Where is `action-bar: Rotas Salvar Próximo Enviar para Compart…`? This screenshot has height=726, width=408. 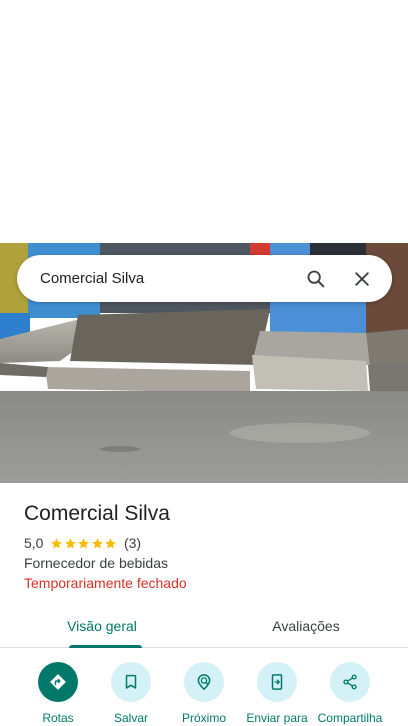
action-bar: Rotas Salvar Próximo Enviar para Compart… is located at coordinates (204, 694).